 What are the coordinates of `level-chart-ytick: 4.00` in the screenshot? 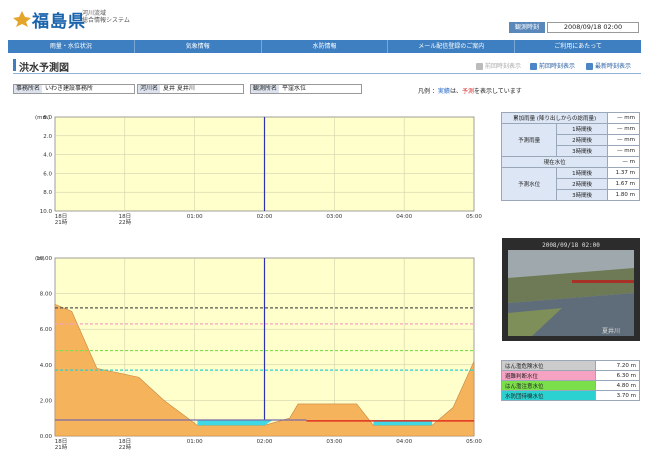 It's located at (46, 366).